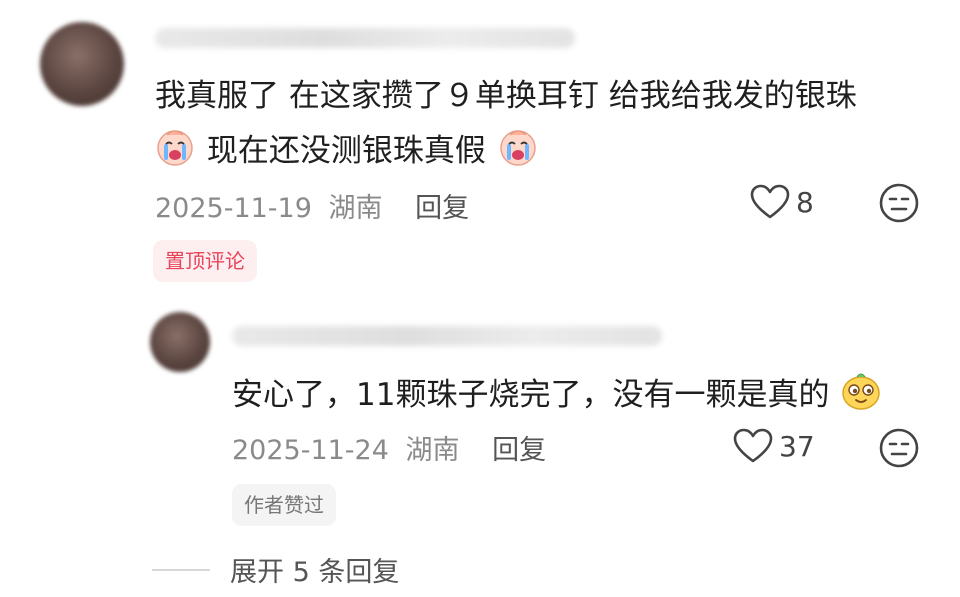  I want to click on reply-meta: 2025-11-24 湖南 回复, so click(389, 447).